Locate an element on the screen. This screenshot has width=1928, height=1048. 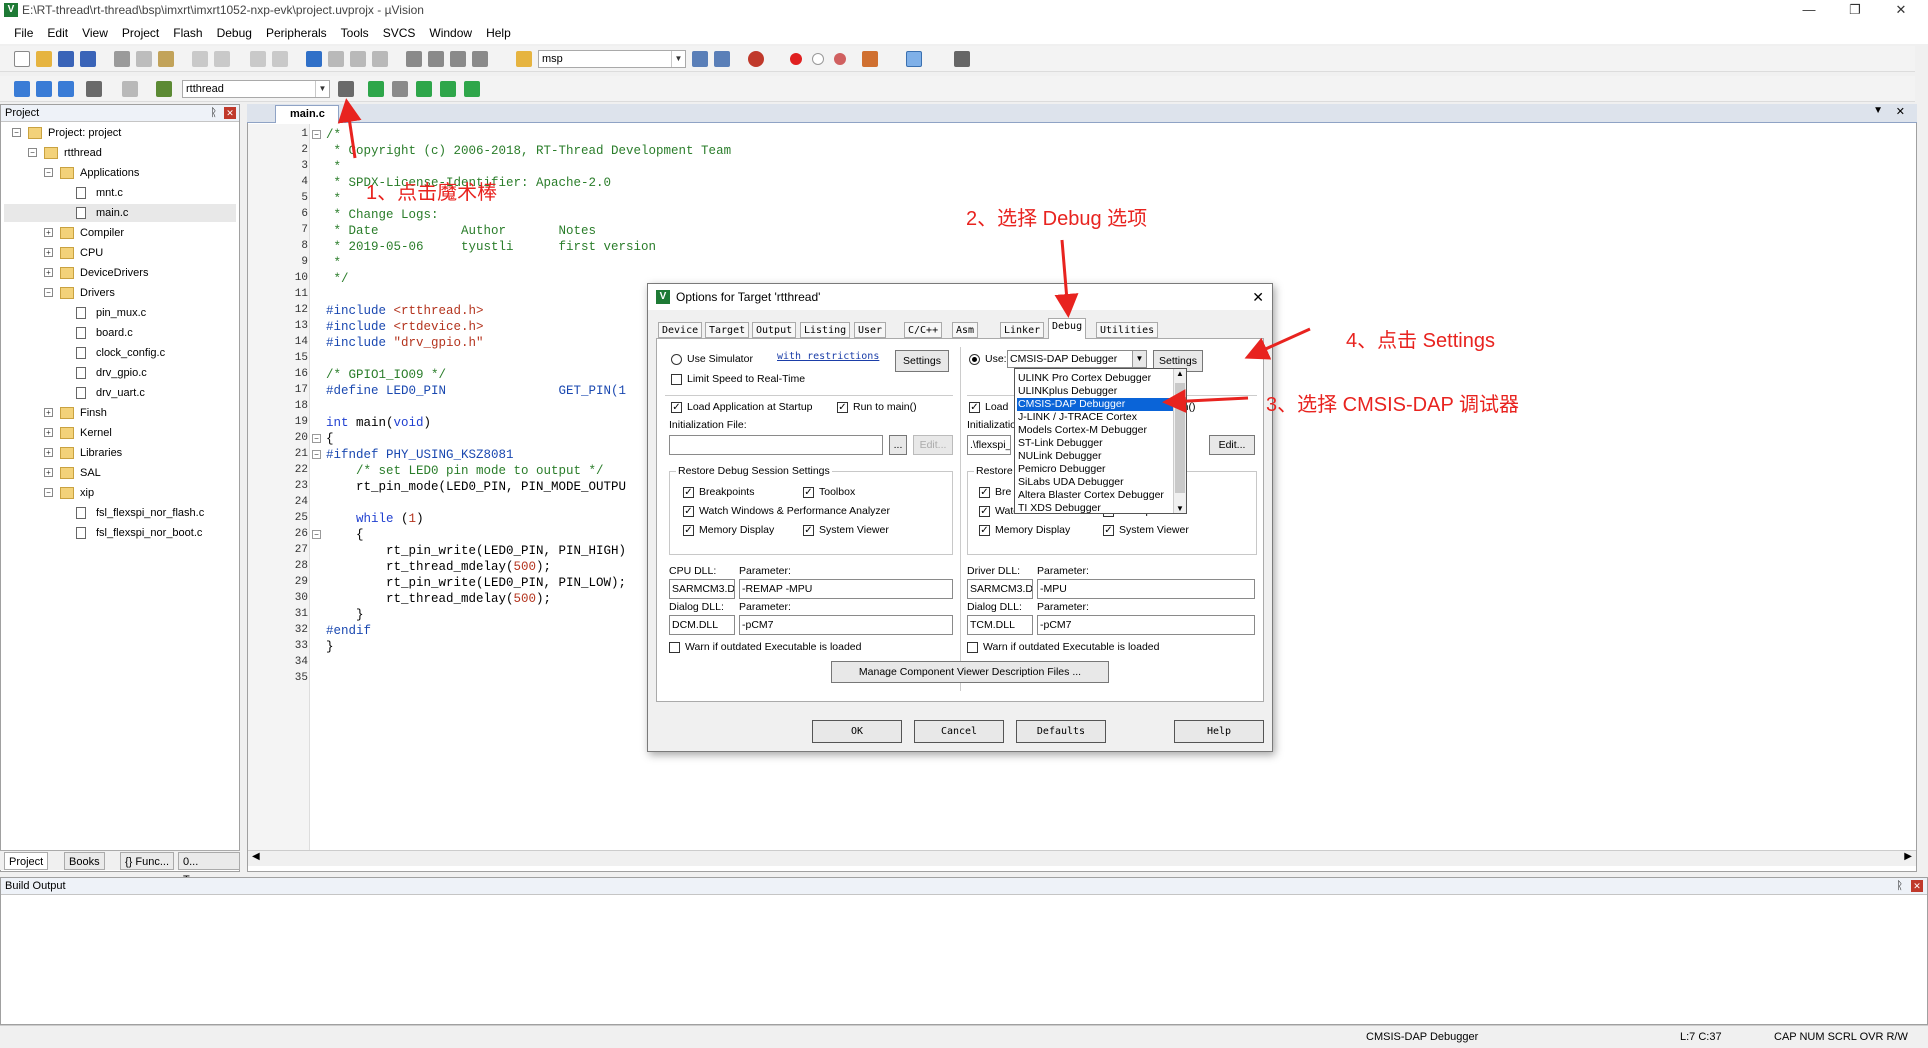
arrow-to-settings is located at coordinates (1277, 343).